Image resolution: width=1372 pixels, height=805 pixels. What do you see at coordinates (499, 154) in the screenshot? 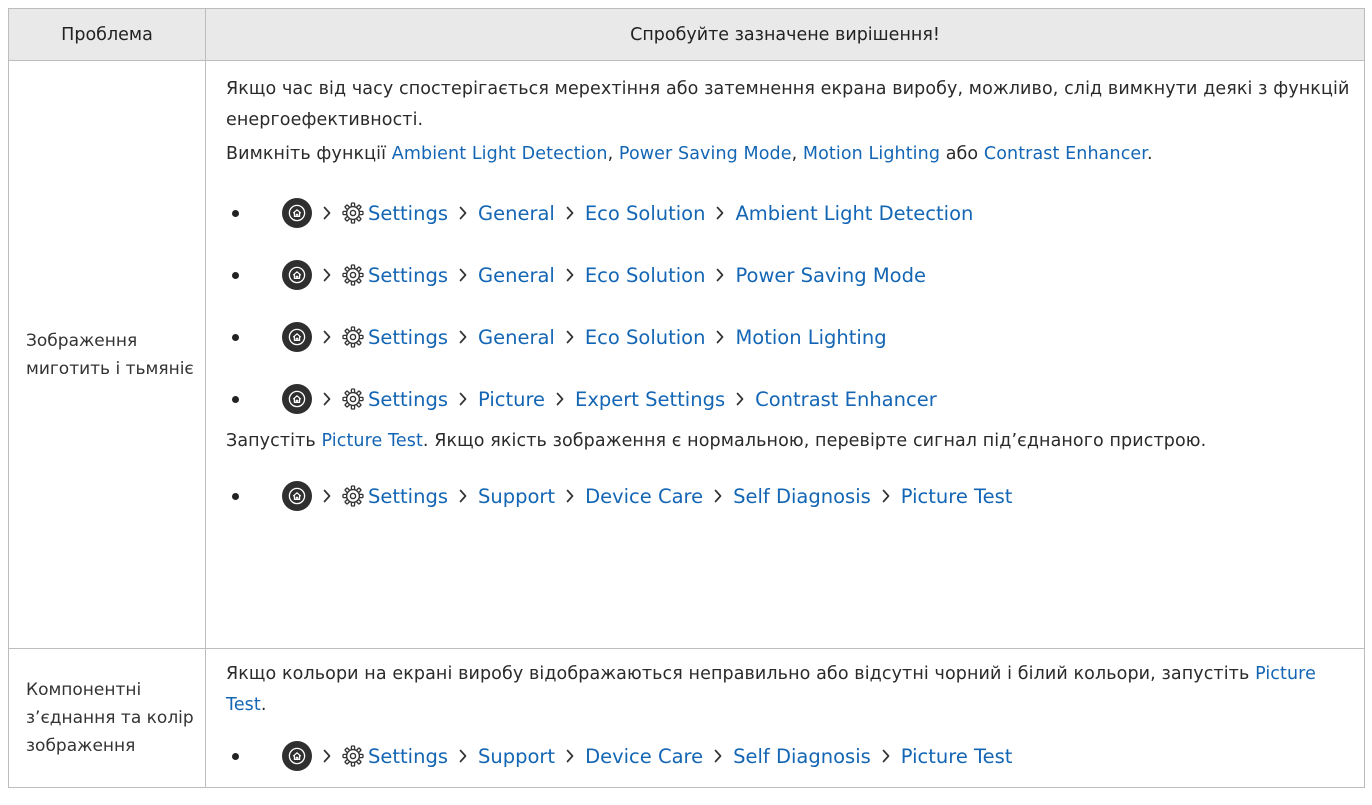
I see `option-name: Ambient Light Detection` at bounding box center [499, 154].